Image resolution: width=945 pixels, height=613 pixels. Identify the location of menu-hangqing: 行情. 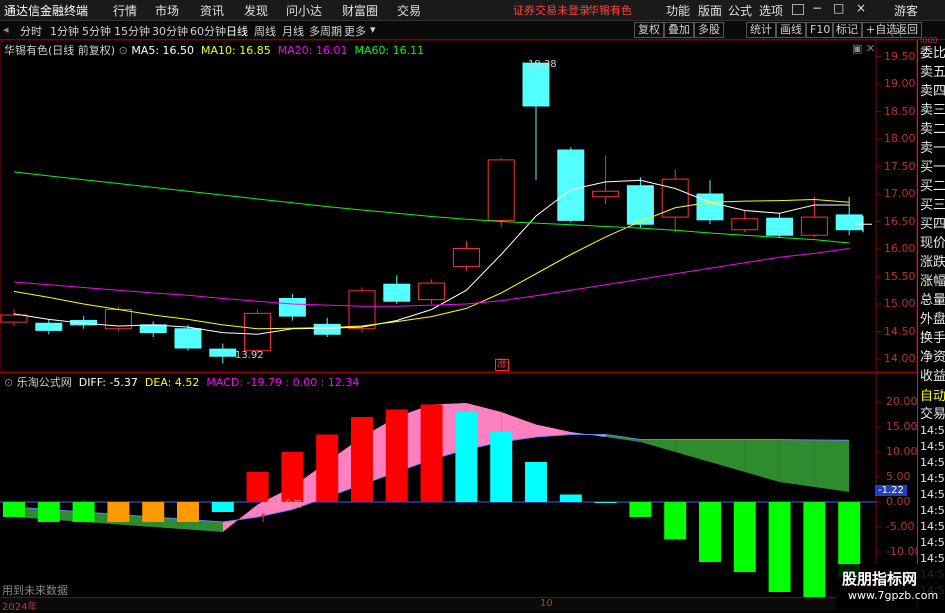
(125, 10).